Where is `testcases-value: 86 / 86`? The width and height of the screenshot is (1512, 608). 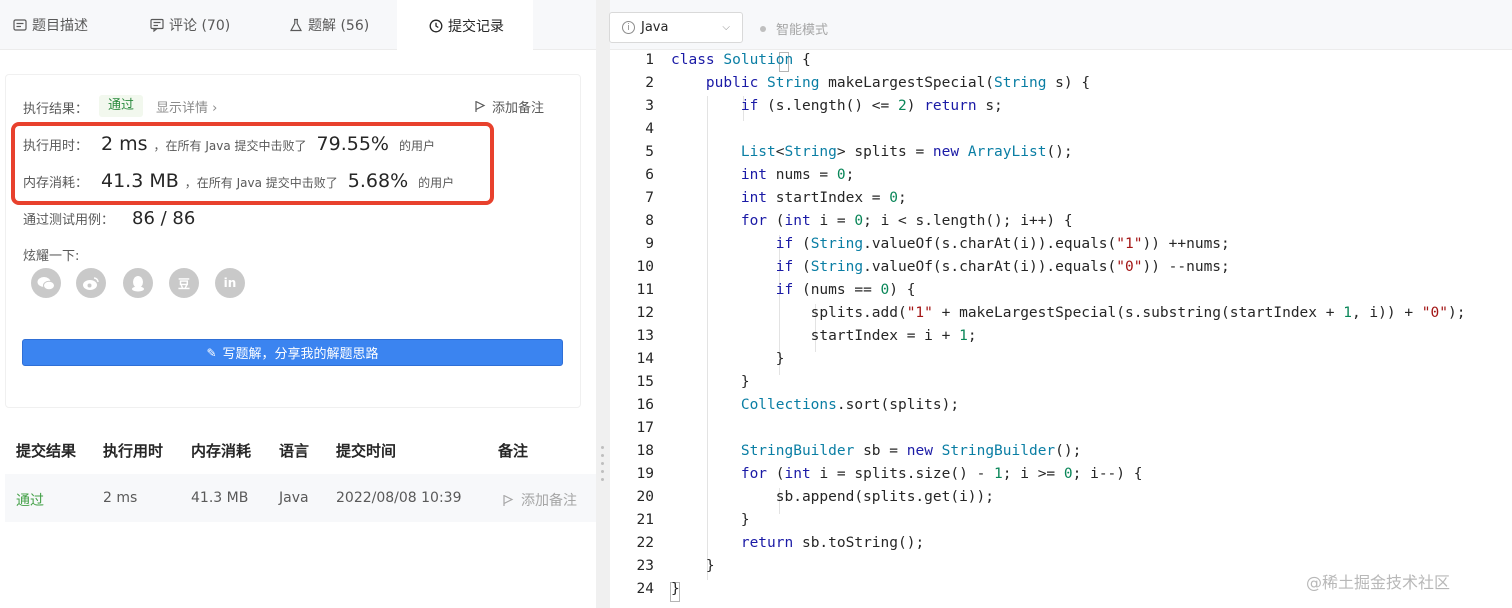 testcases-value: 86 / 86 is located at coordinates (164, 218).